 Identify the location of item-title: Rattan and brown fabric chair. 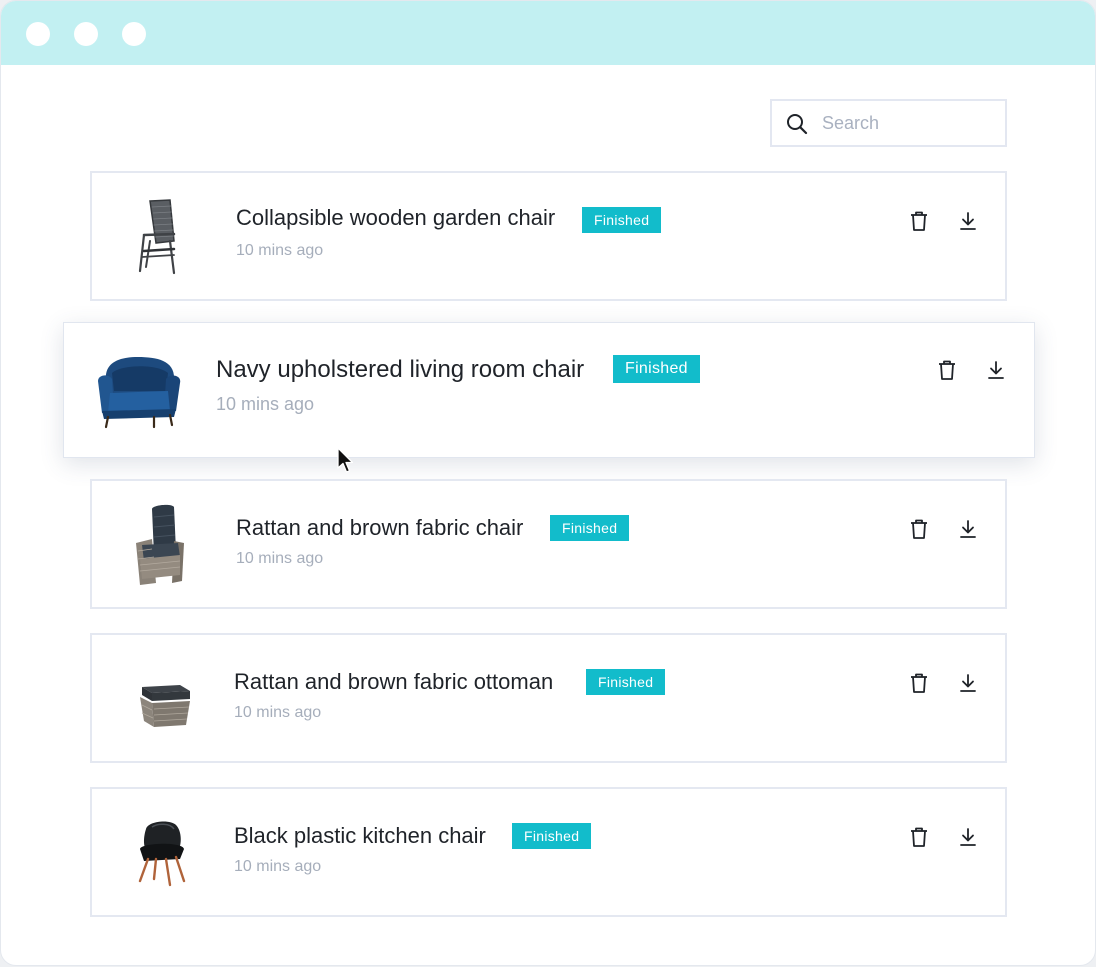
(380, 527).